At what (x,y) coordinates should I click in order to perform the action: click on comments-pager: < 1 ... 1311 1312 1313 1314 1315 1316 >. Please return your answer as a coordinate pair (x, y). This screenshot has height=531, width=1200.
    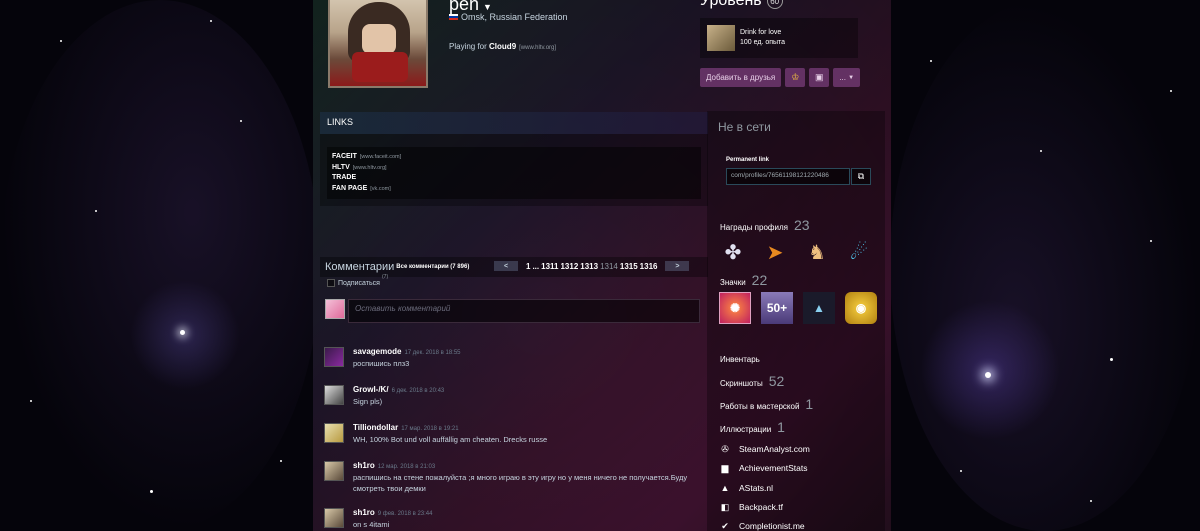
    Looking at the image, I should click on (592, 266).